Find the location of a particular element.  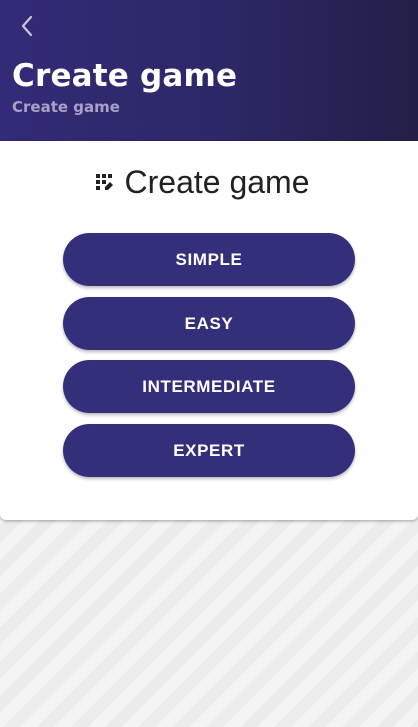

dice-grid-icon is located at coordinates (104, 182).